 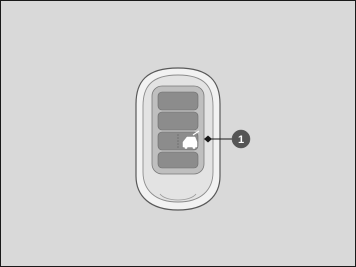 What do you see at coordinates (178, 101) in the screenshot?
I see `lock-button` at bounding box center [178, 101].